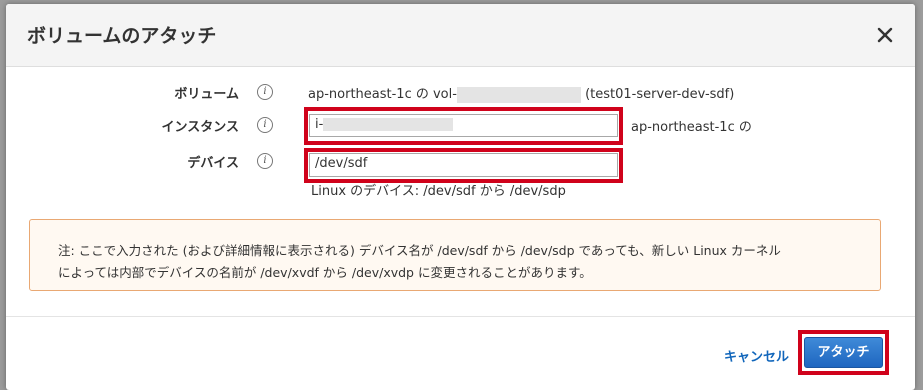 The height and width of the screenshot is (390, 923). Describe the element at coordinates (206, 94) in the screenshot. I see `volume-label: ボリューム` at that location.